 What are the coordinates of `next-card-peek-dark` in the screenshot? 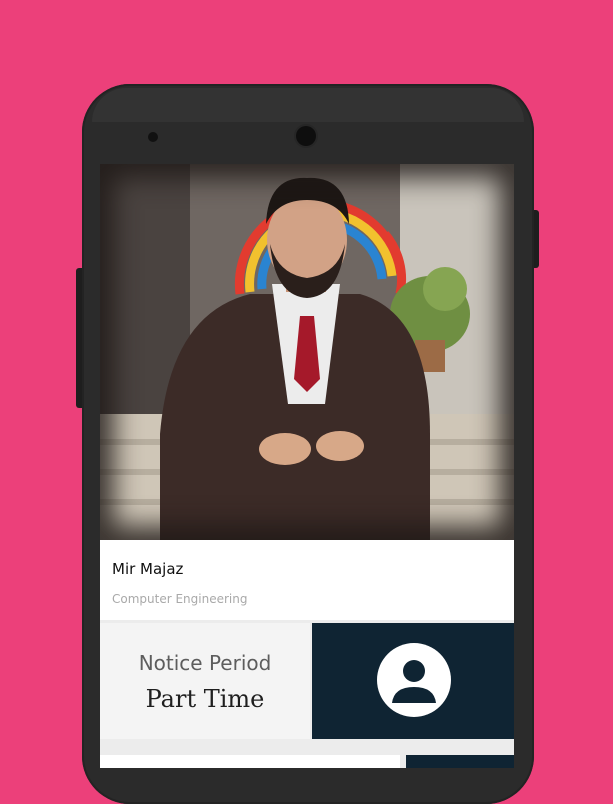 It's located at (460, 761).